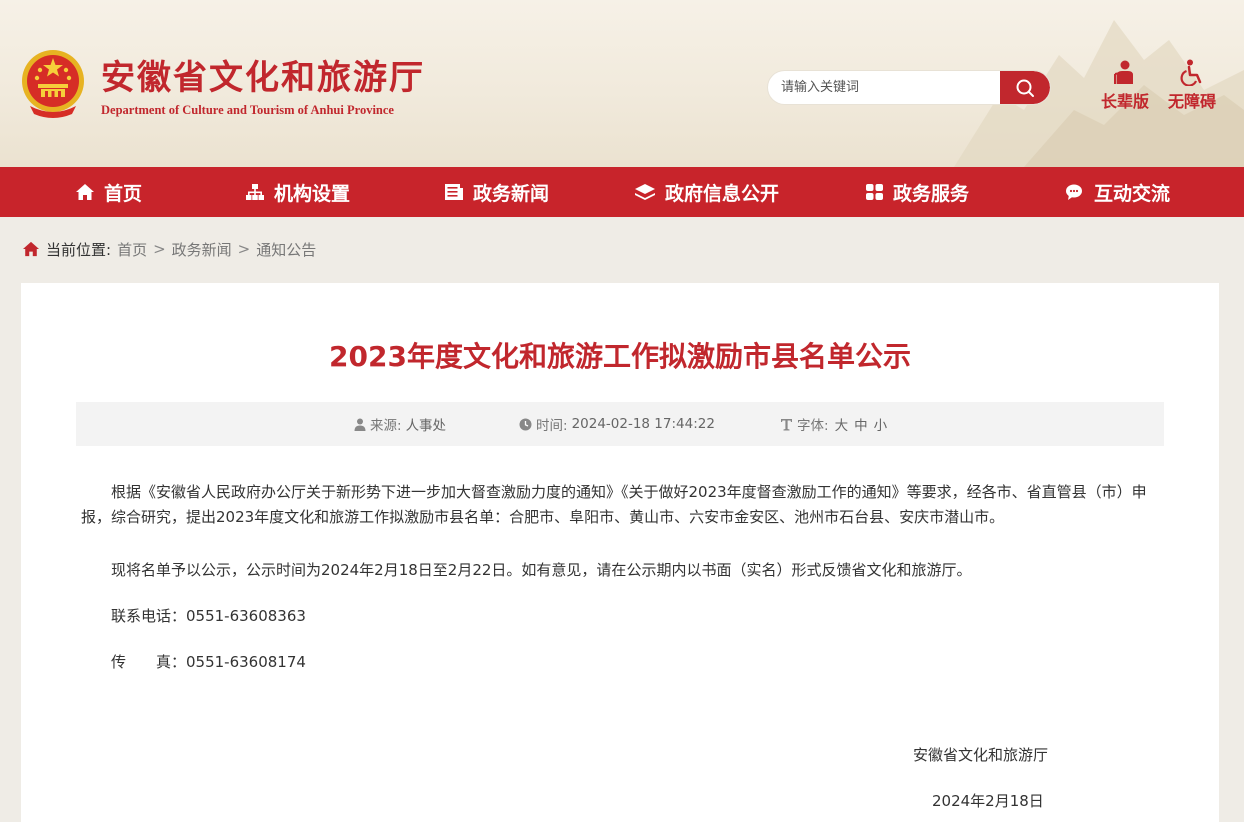 This screenshot has height=822, width=1244. Describe the element at coordinates (1191, 101) in the screenshot. I see `accessibility-label: 无障碍` at that location.